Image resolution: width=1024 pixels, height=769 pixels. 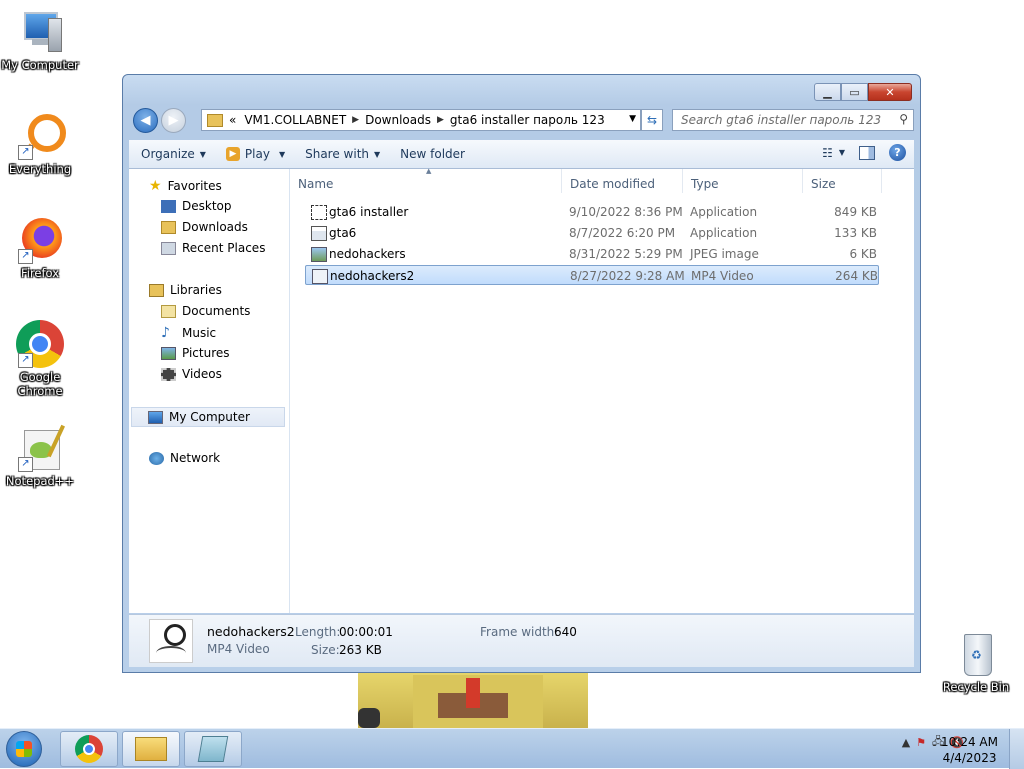 I want to click on column-header-label: Date modified, so click(x=613, y=184).